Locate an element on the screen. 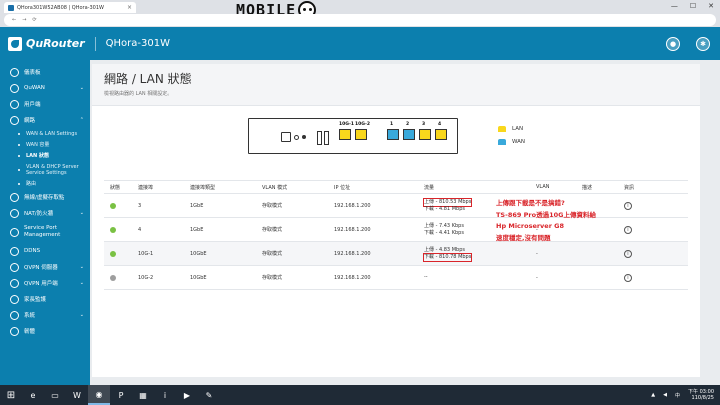 Image resolution: width=720 pixels, height=405 pixels. header-actions: ● ✱ is located at coordinates (688, 43).